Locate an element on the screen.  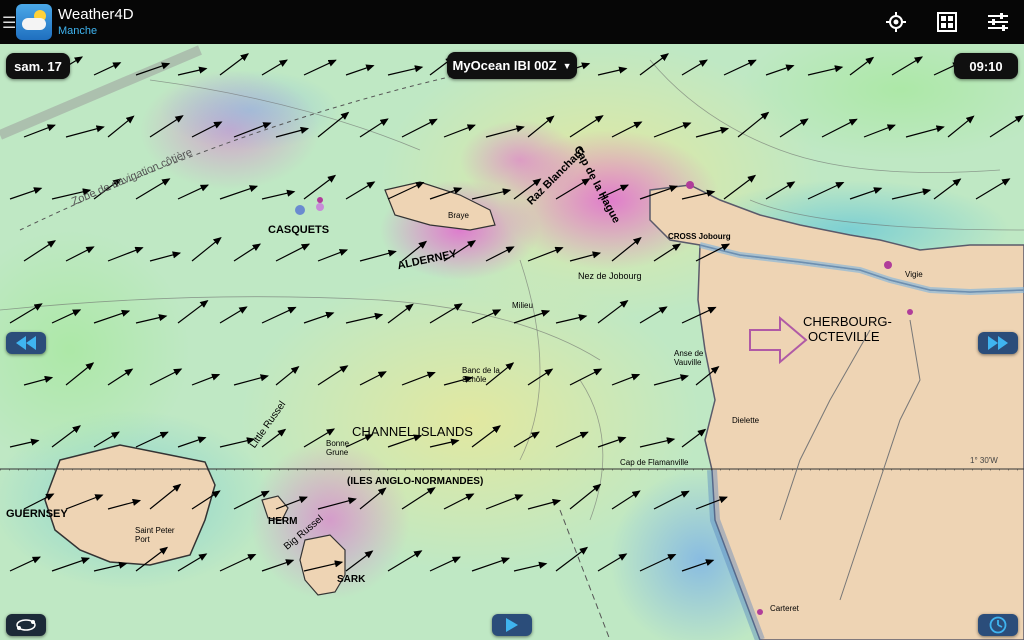
route-button is located at coordinates (26, 625).